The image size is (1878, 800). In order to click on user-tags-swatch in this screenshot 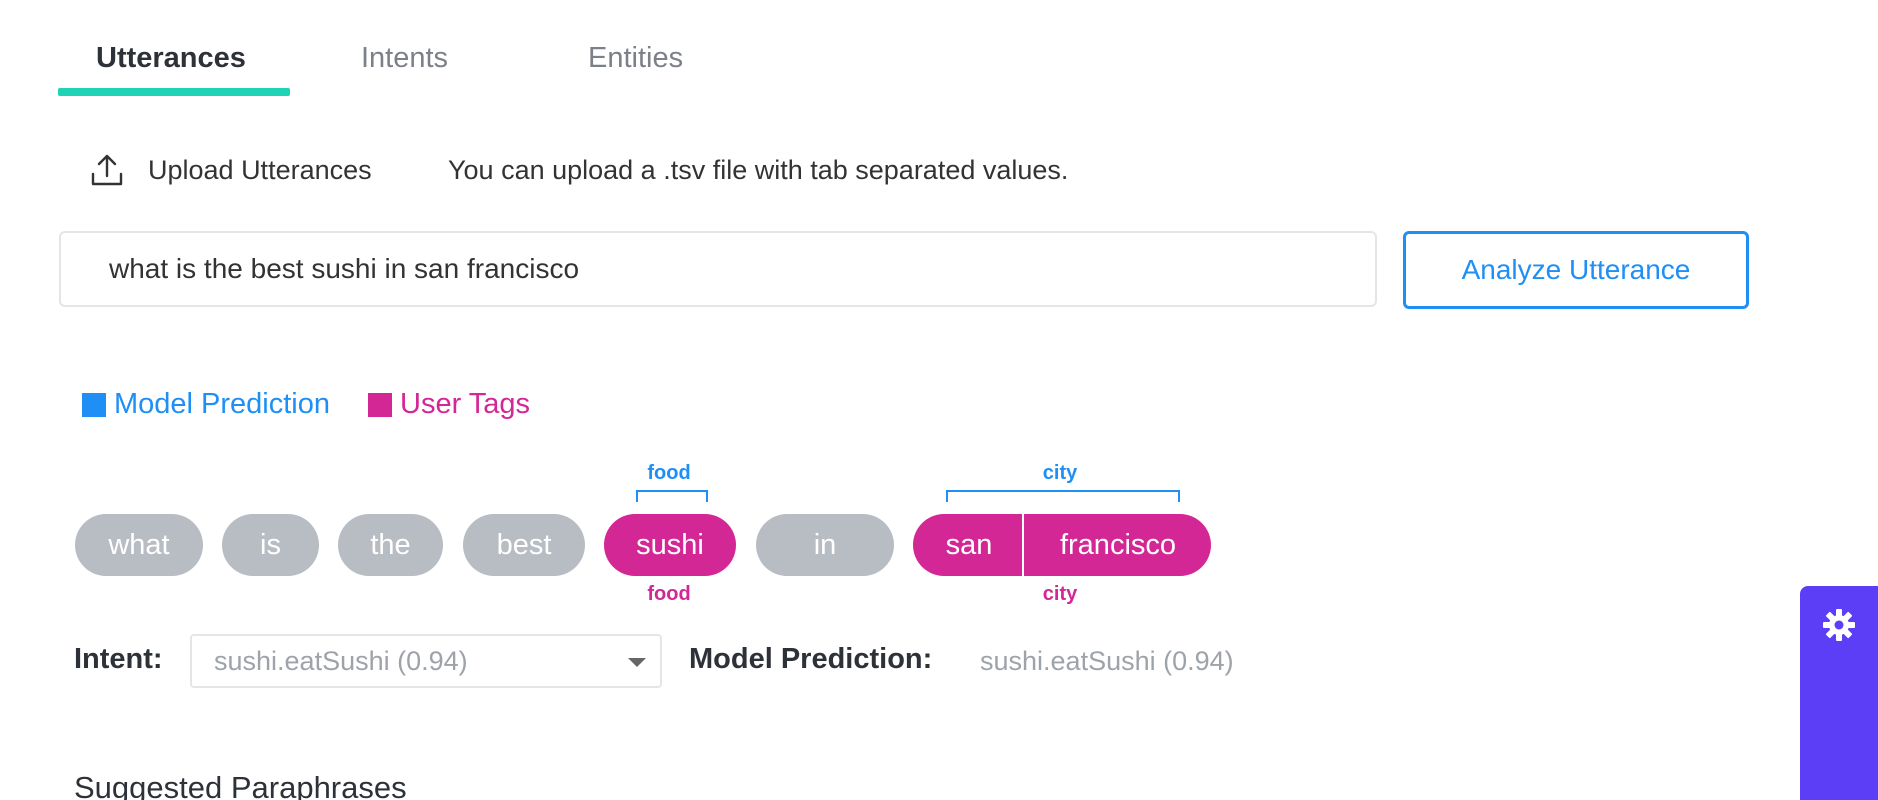, I will do `click(380, 404)`.